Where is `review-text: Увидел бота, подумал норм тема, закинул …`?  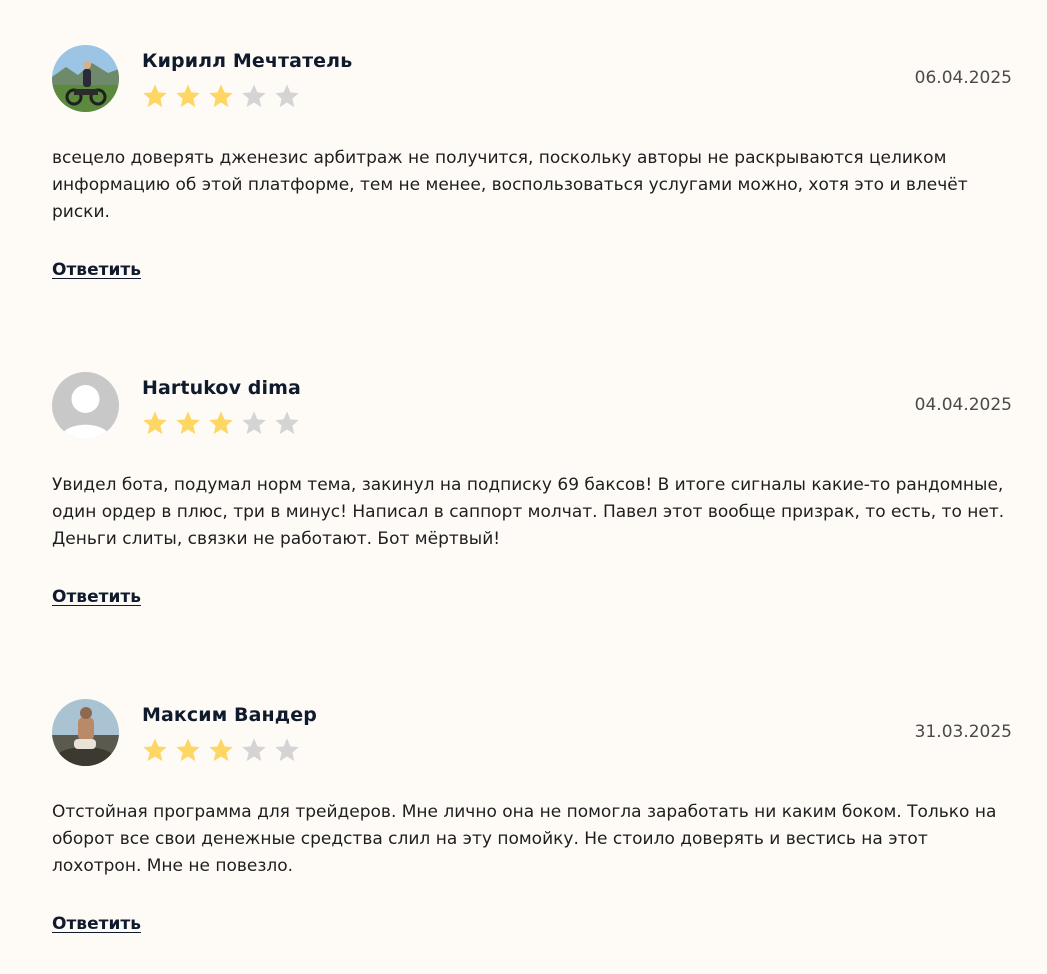 review-text: Увидел бота, подумал норм тема, закинул … is located at coordinates (528, 512).